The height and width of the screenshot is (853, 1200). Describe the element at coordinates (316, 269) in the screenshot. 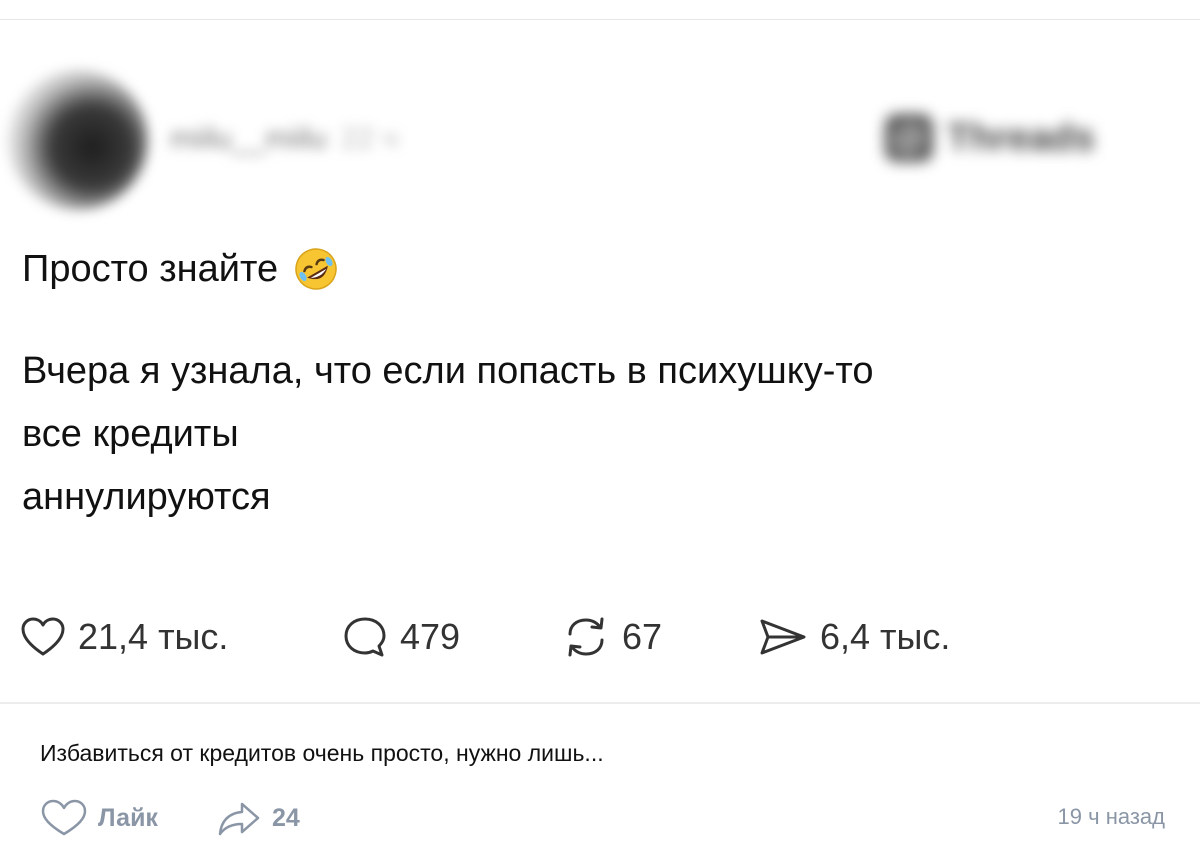

I see `rolling-on-floor-laughing-icon` at that location.